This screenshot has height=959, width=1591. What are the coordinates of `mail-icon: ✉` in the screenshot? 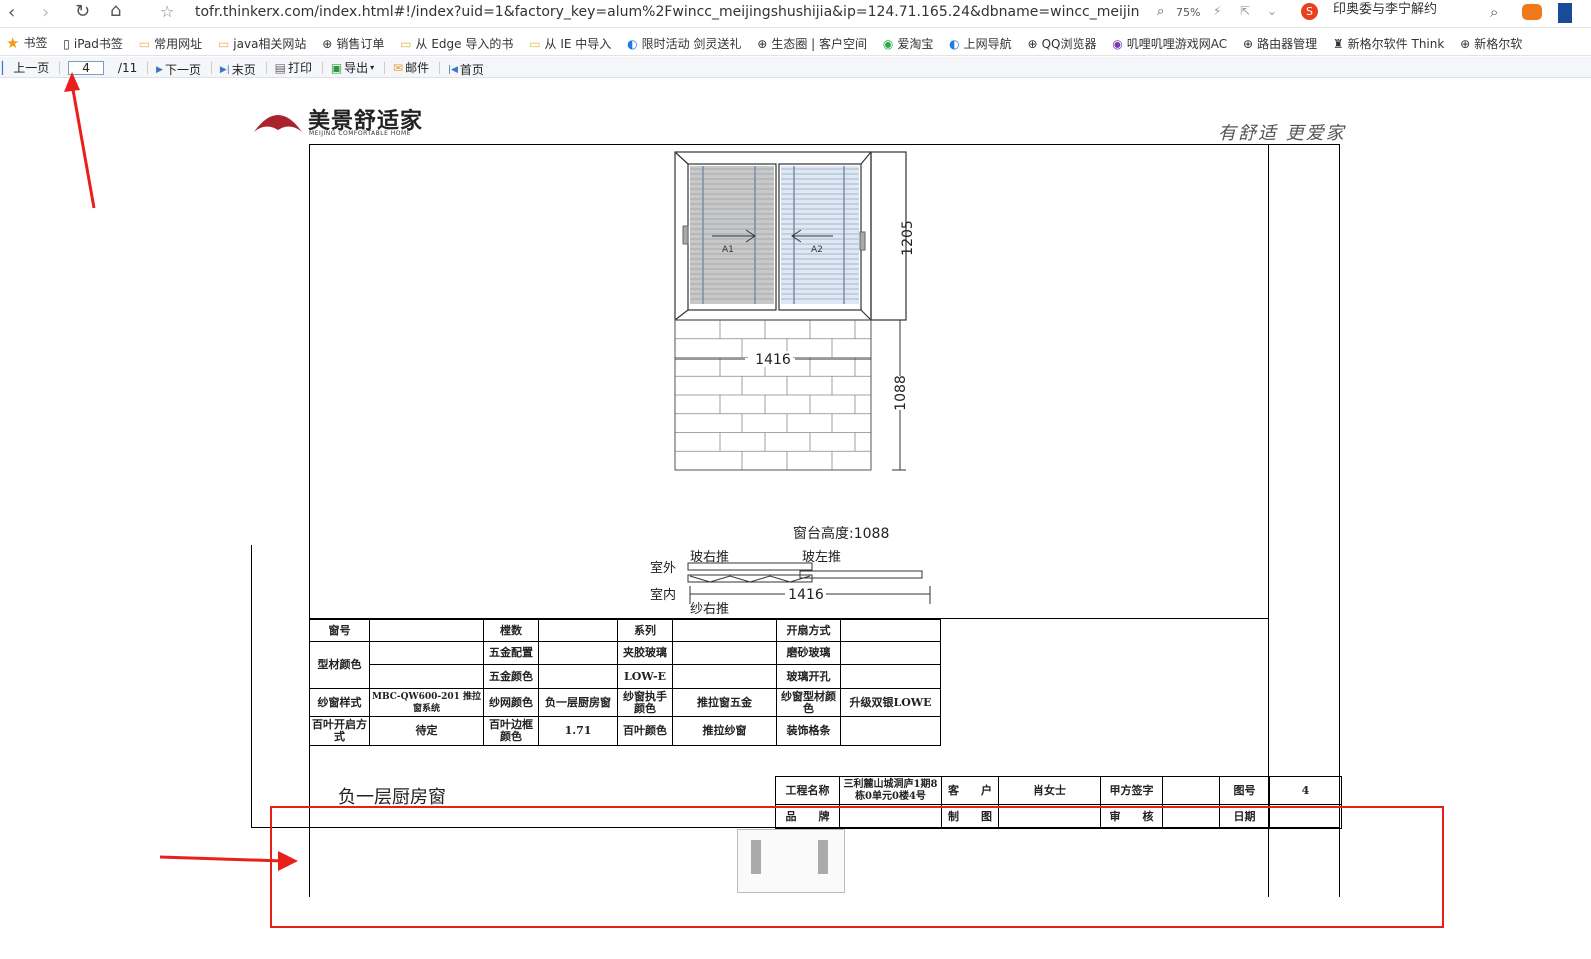 It's located at (398, 67).